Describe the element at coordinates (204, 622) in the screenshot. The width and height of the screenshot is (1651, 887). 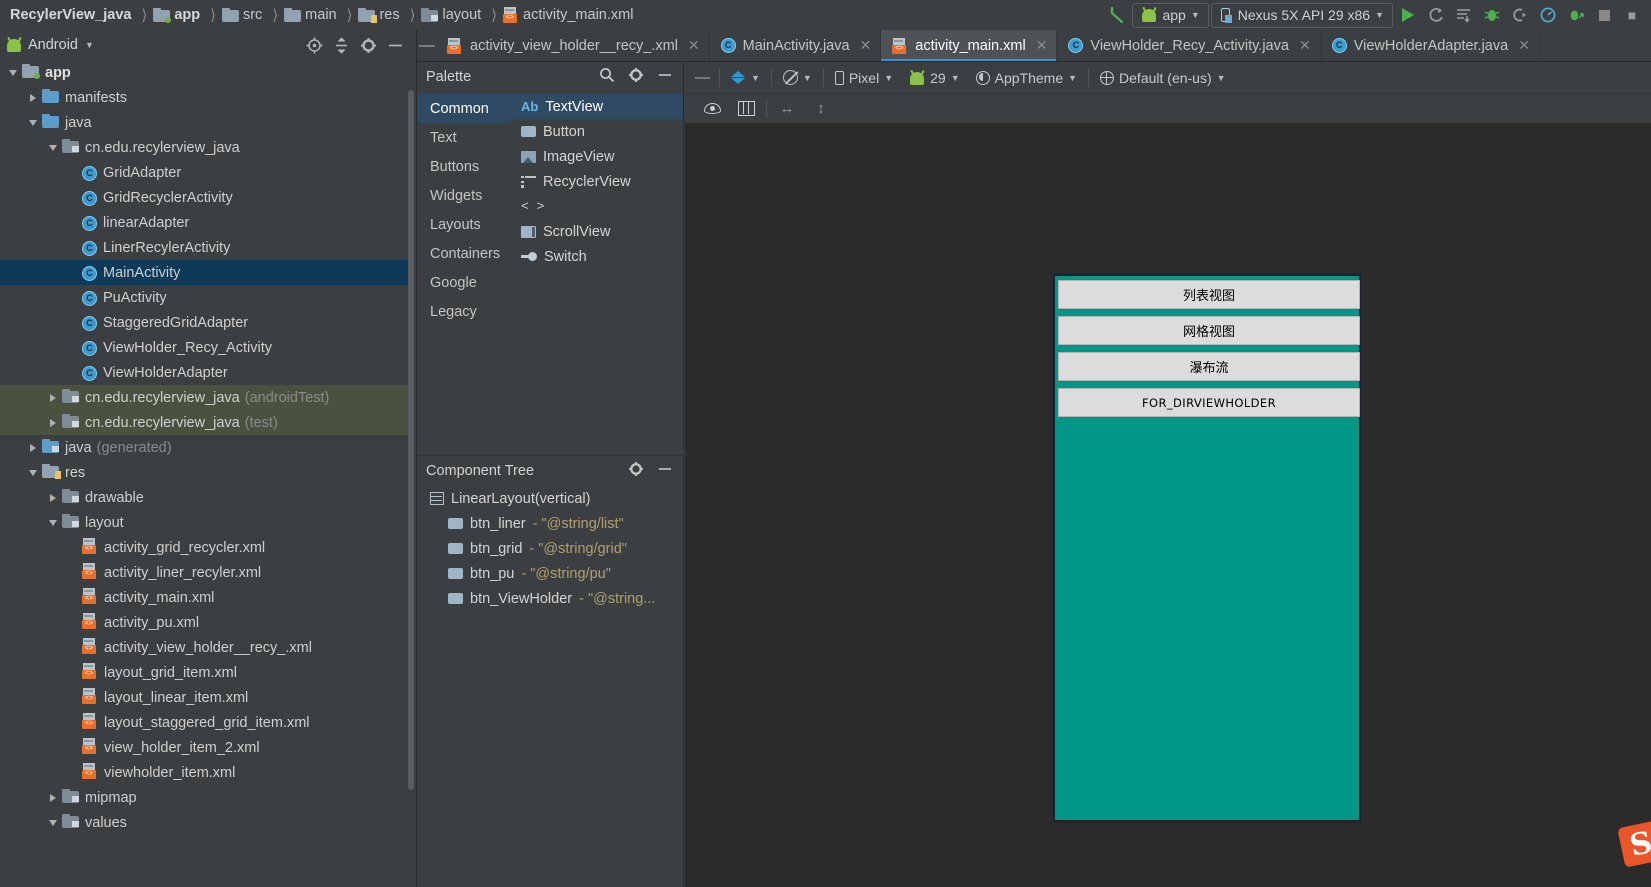
I see `tree-node-activity_pu.xml: <> activity_pu.xml` at that location.